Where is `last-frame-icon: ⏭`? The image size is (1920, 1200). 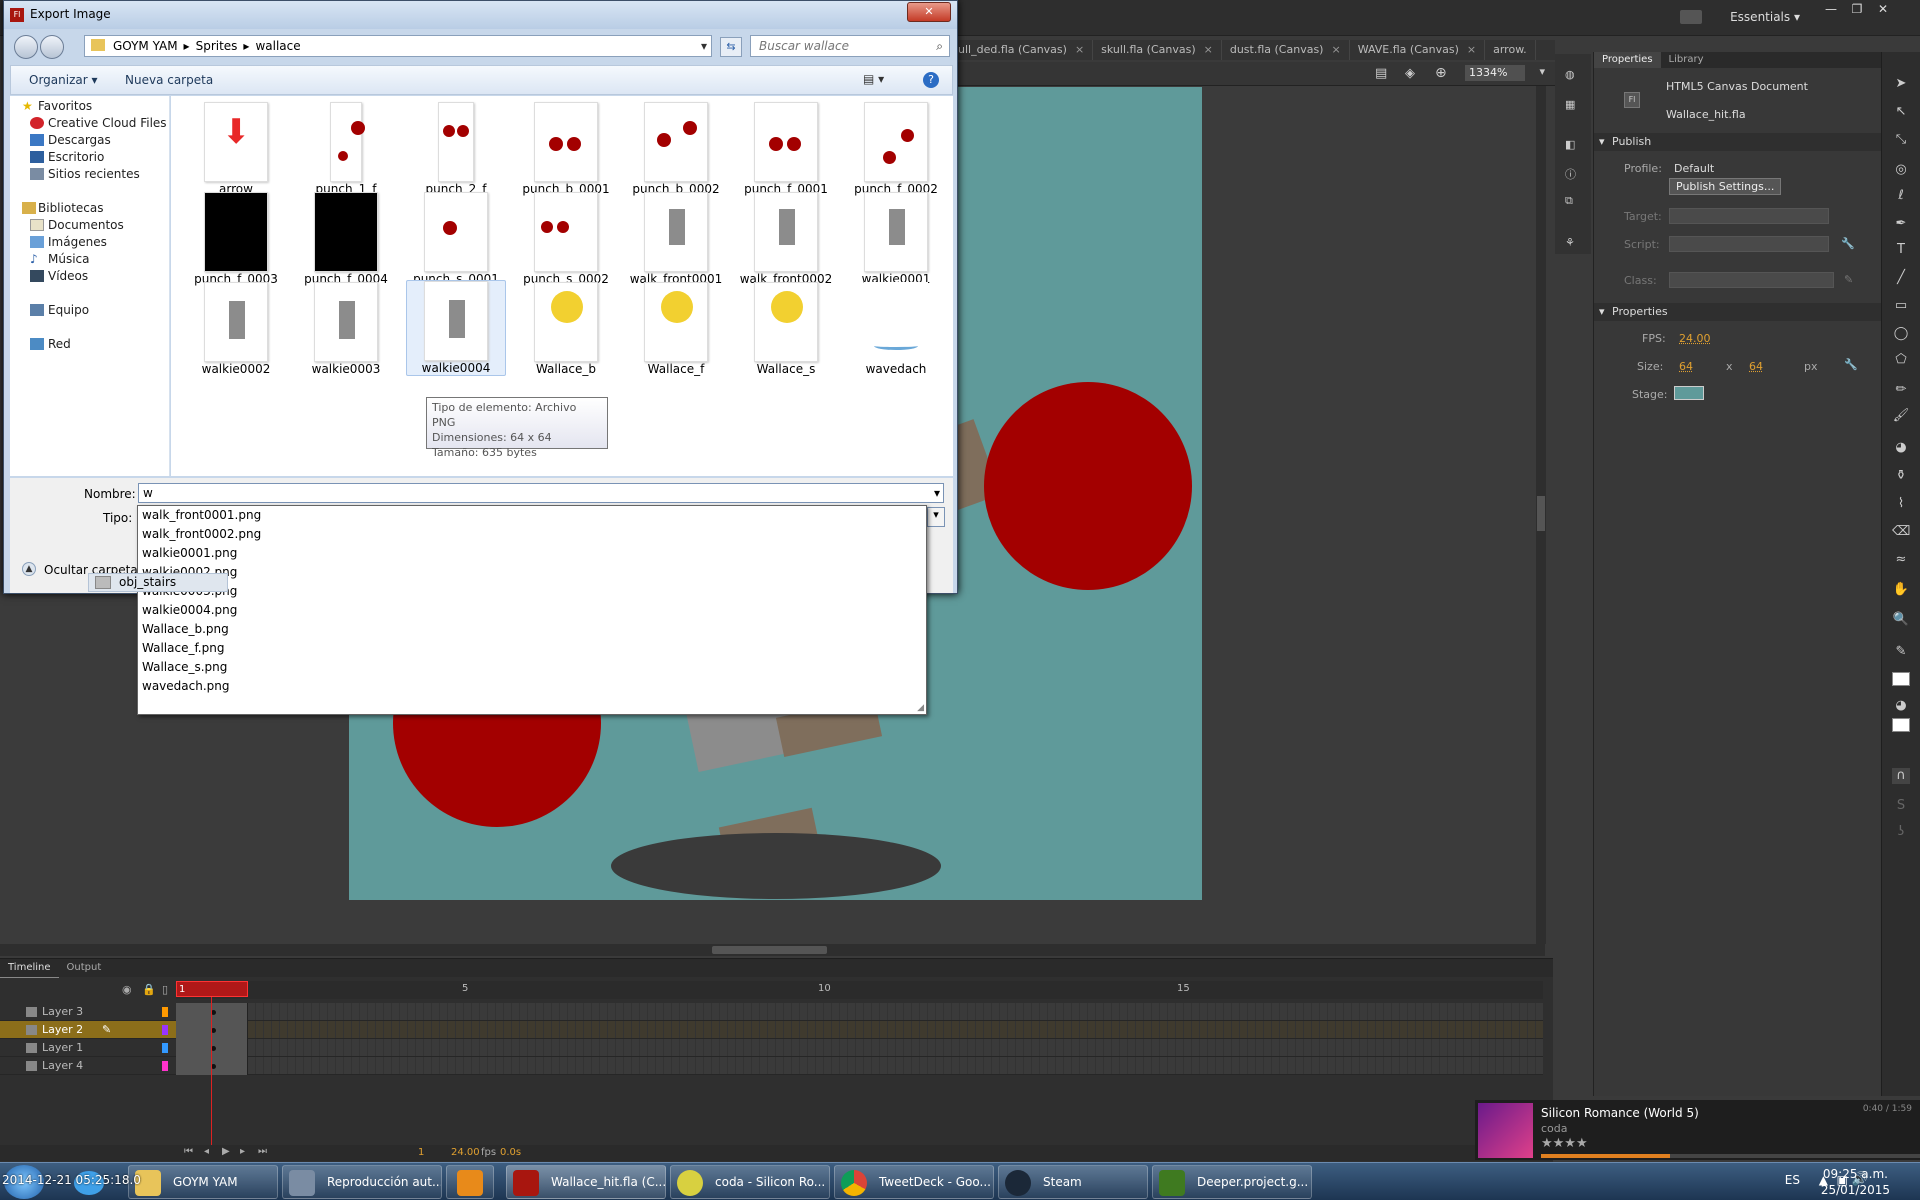 last-frame-icon: ⏭ is located at coordinates (262, 1151).